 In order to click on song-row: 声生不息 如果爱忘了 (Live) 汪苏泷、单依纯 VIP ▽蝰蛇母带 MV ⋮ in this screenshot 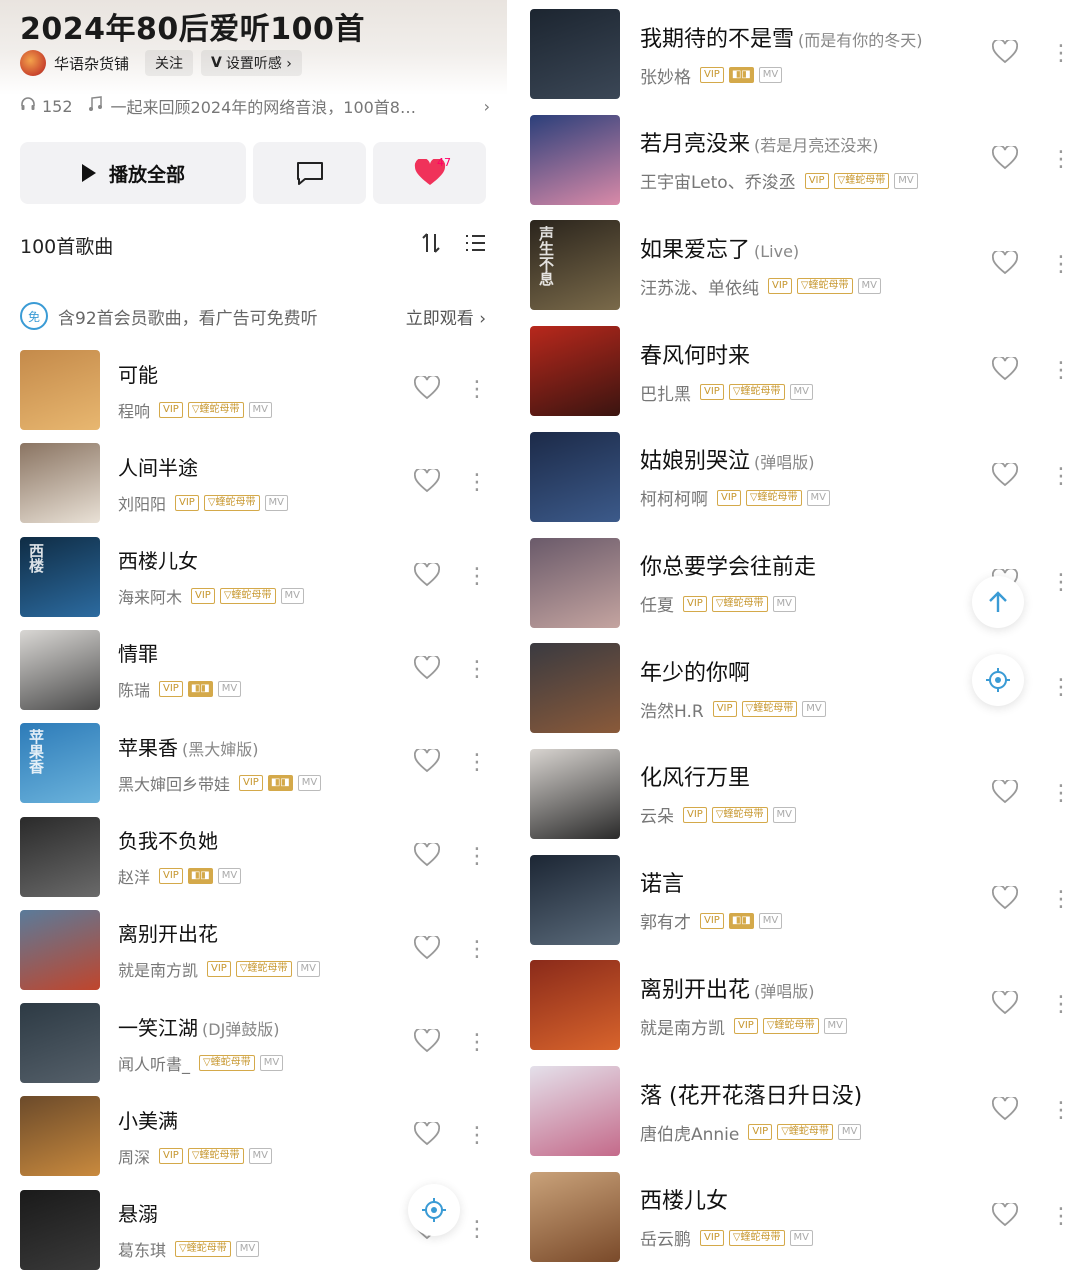, I will do `click(801, 265)`.